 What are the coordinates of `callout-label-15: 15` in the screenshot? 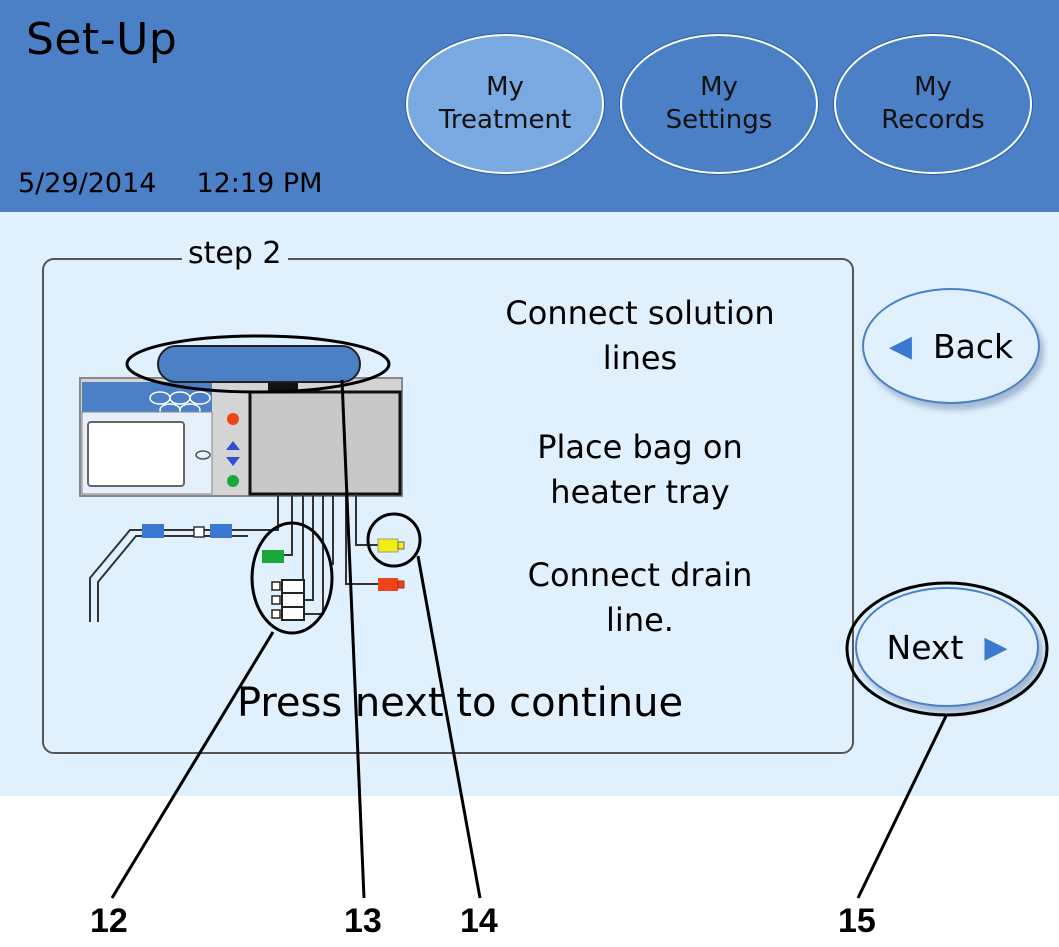 It's located at (857, 921).